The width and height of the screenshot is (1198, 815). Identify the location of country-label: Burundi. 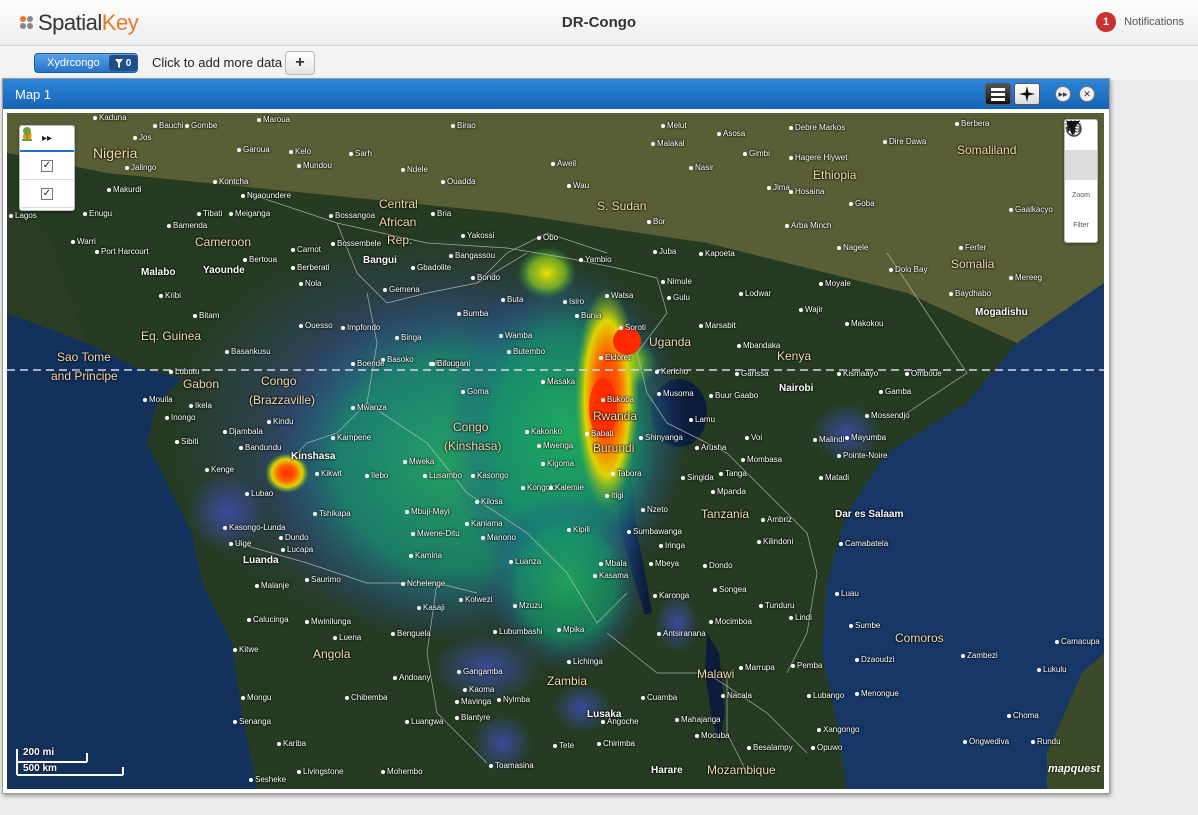
(614, 448).